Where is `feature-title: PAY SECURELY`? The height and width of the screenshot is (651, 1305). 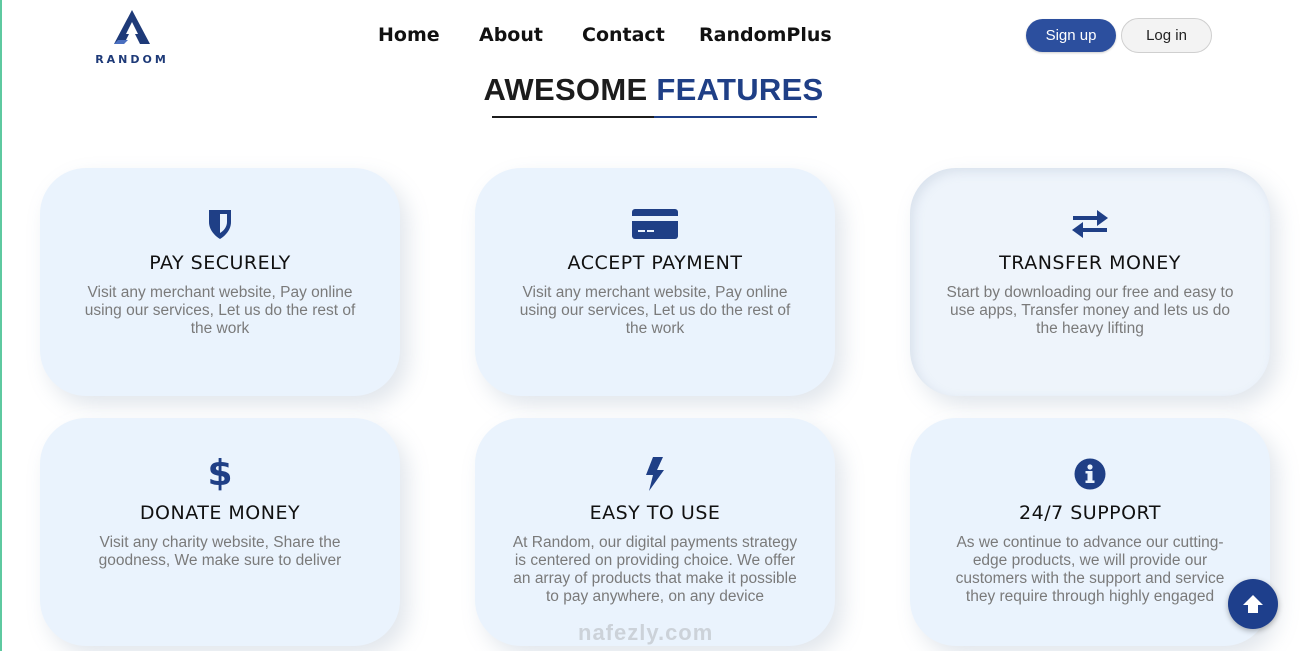 feature-title: PAY SECURELY is located at coordinates (220, 263).